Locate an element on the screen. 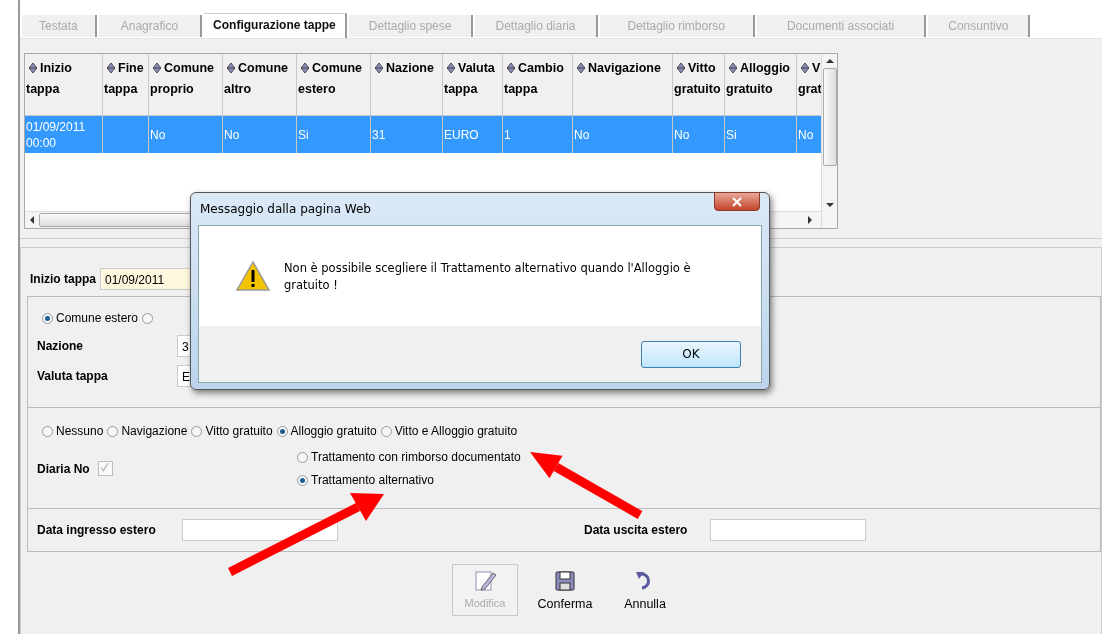  warning-icon is located at coordinates (253, 276).